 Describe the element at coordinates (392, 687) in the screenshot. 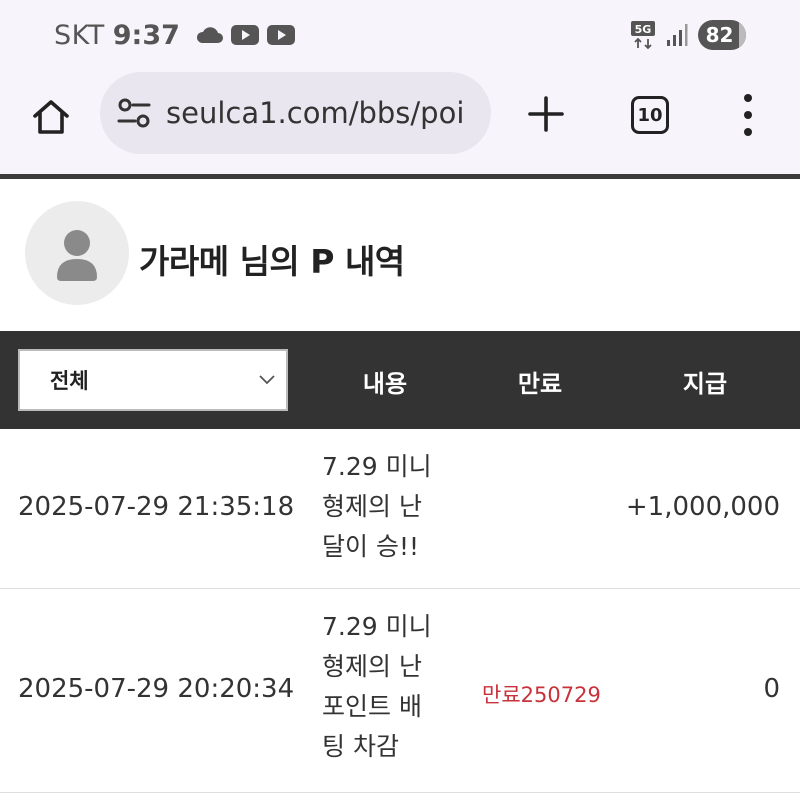

I see `row-content: 7.29 미니 형제의 난 포인트 배 팅 차감` at that location.